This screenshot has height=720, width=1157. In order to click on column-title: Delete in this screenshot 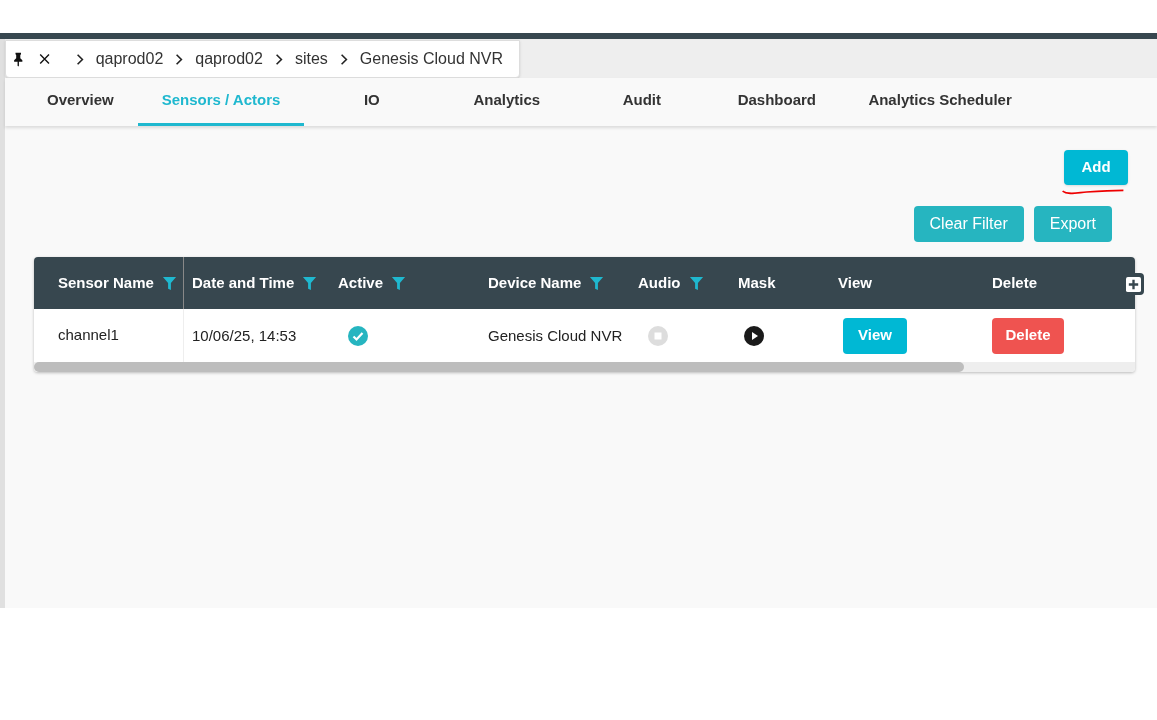, I will do `click(1015, 282)`.